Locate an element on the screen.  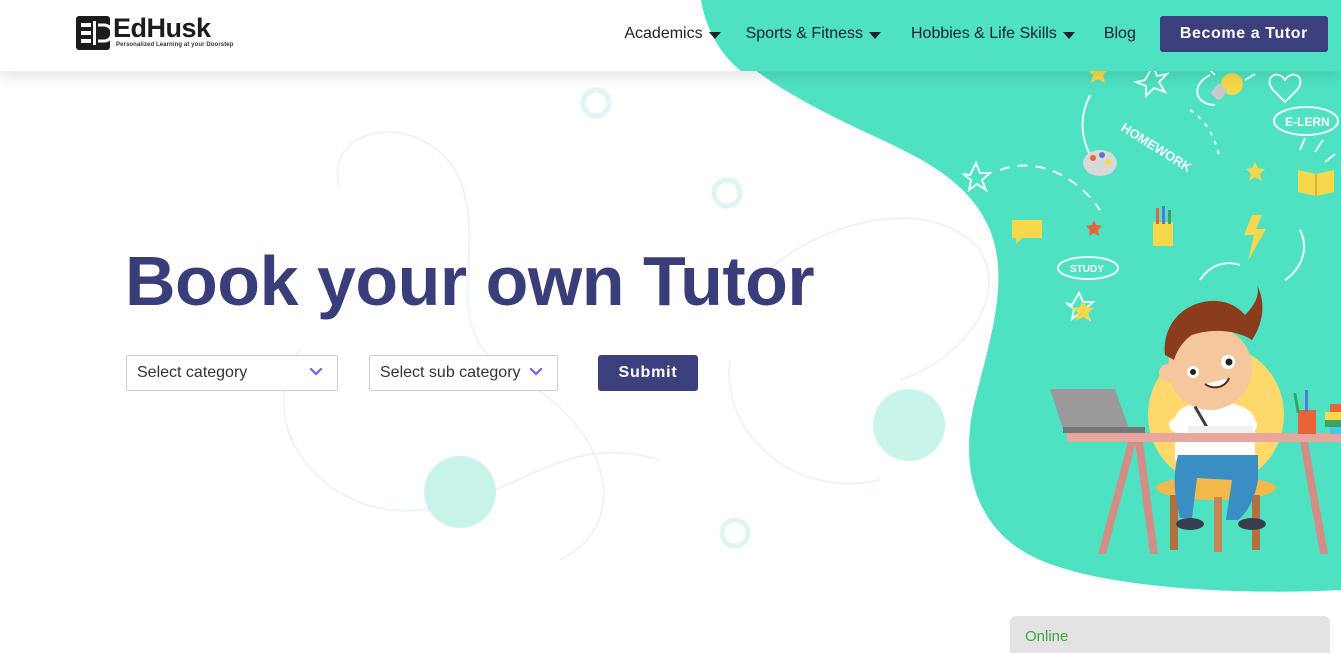
logo-mark-icon is located at coordinates (93, 33).